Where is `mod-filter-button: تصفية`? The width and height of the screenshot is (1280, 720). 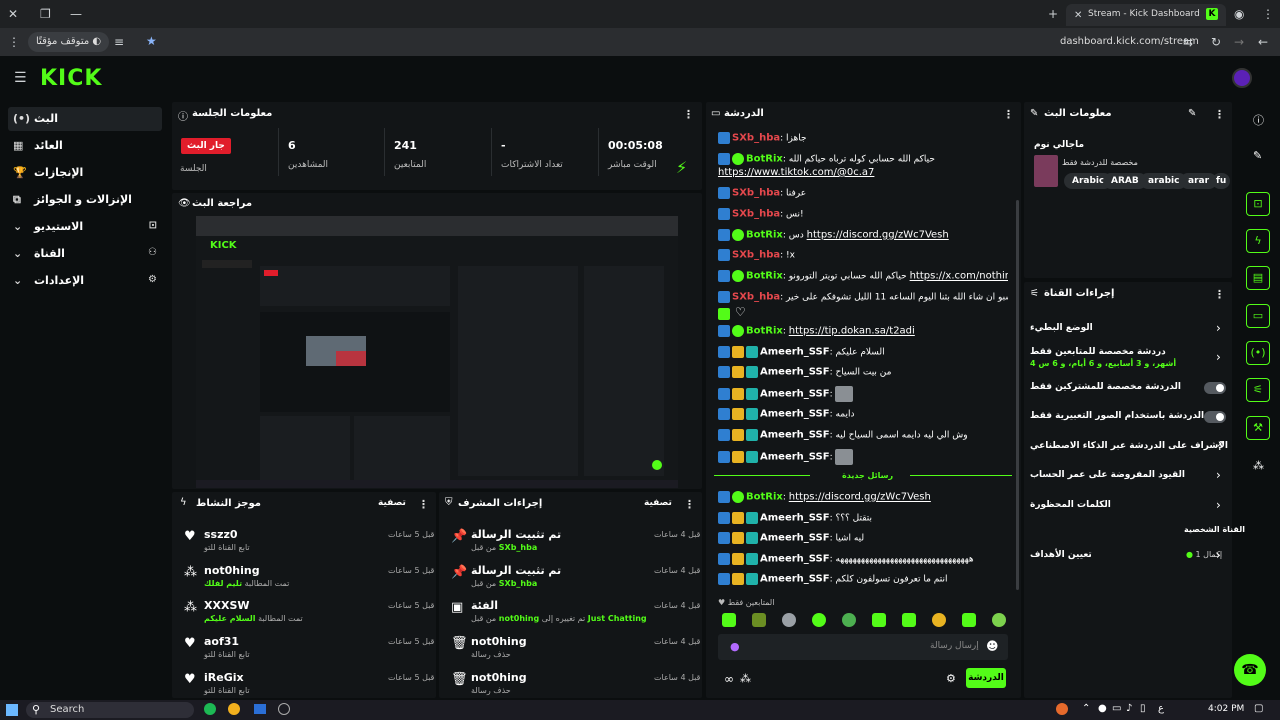
mod-filter-button: تصفية is located at coordinates (658, 503).